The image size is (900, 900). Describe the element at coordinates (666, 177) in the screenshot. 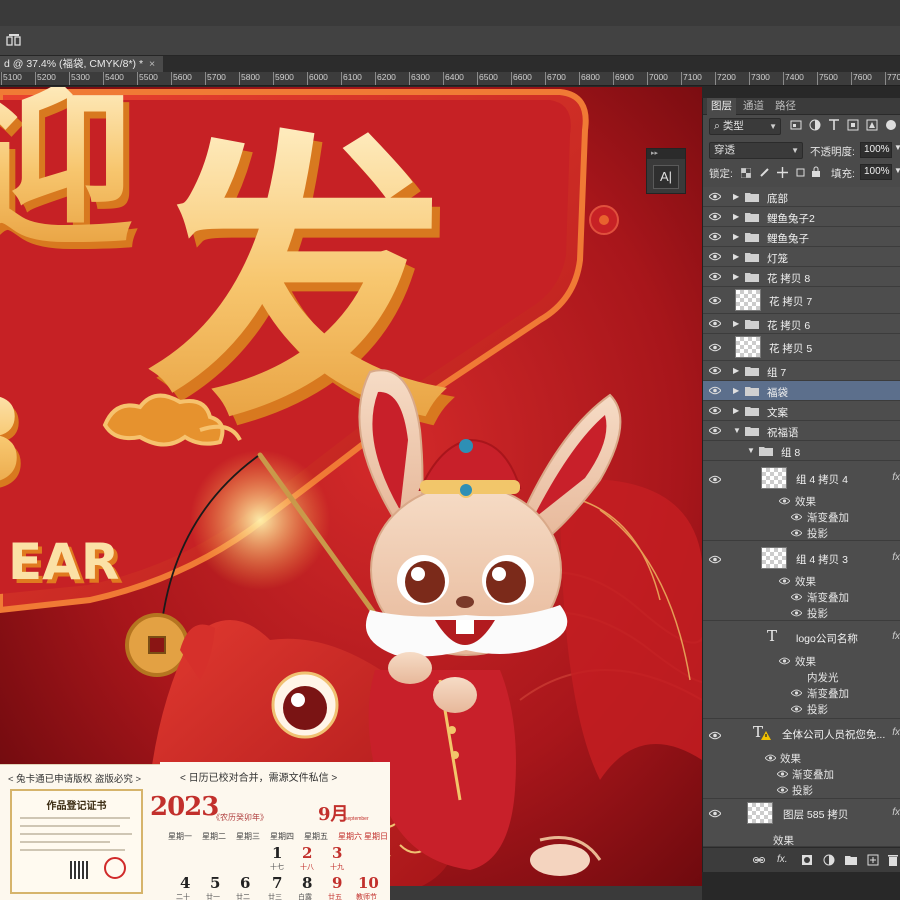

I see `character-panel-button: A|` at that location.